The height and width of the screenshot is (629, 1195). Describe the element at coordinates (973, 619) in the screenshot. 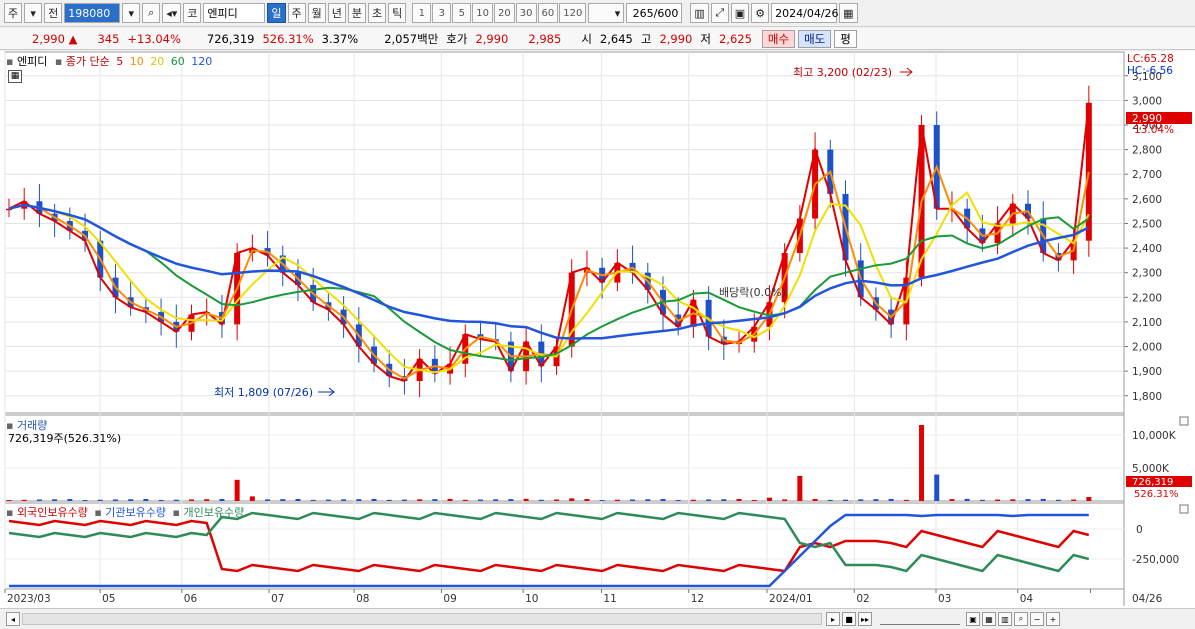

I see `layout-icon: ▣` at that location.